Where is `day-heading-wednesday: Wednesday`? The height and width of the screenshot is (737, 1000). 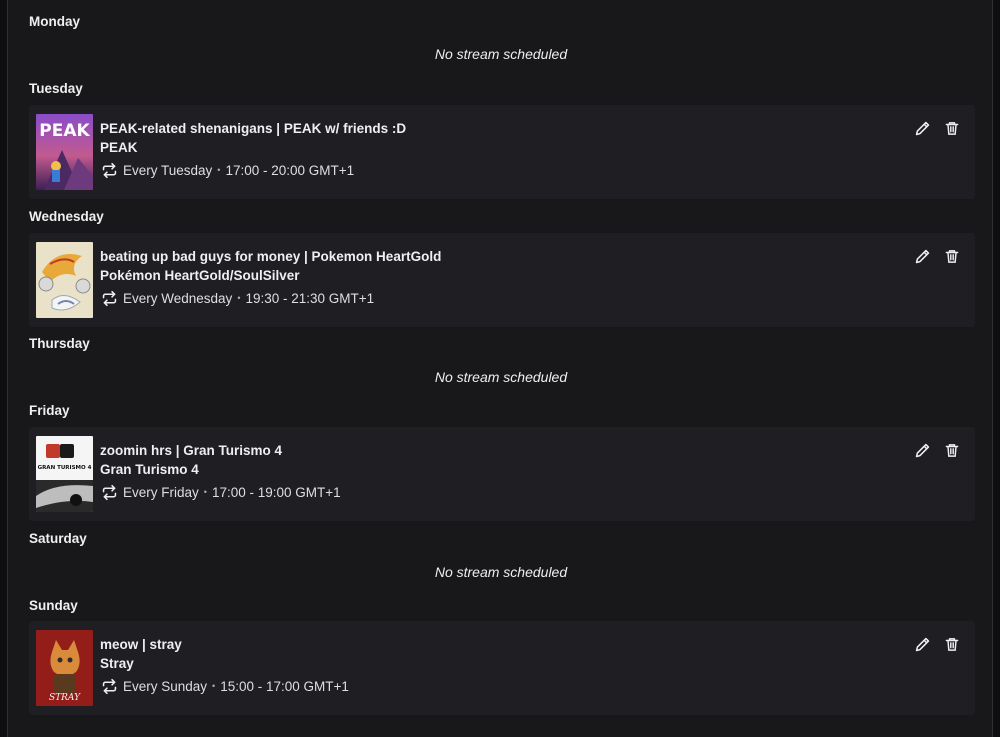 day-heading-wednesday: Wednesday is located at coordinates (66, 216).